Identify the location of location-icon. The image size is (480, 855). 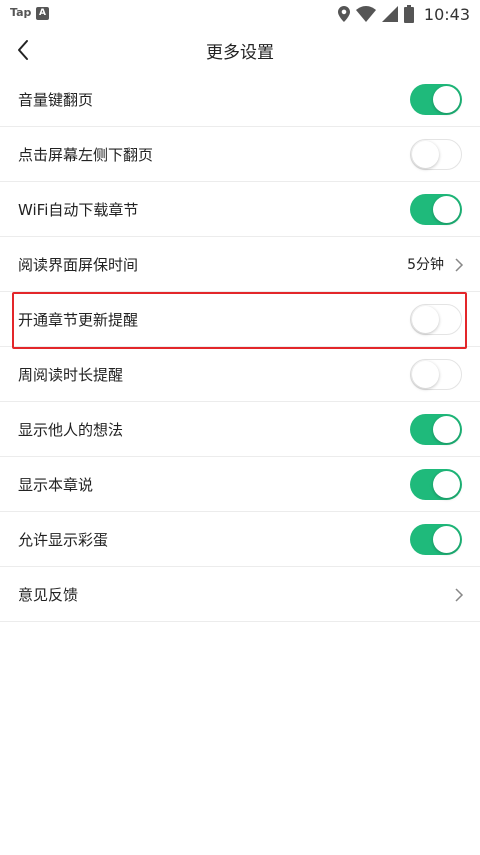
(343, 14).